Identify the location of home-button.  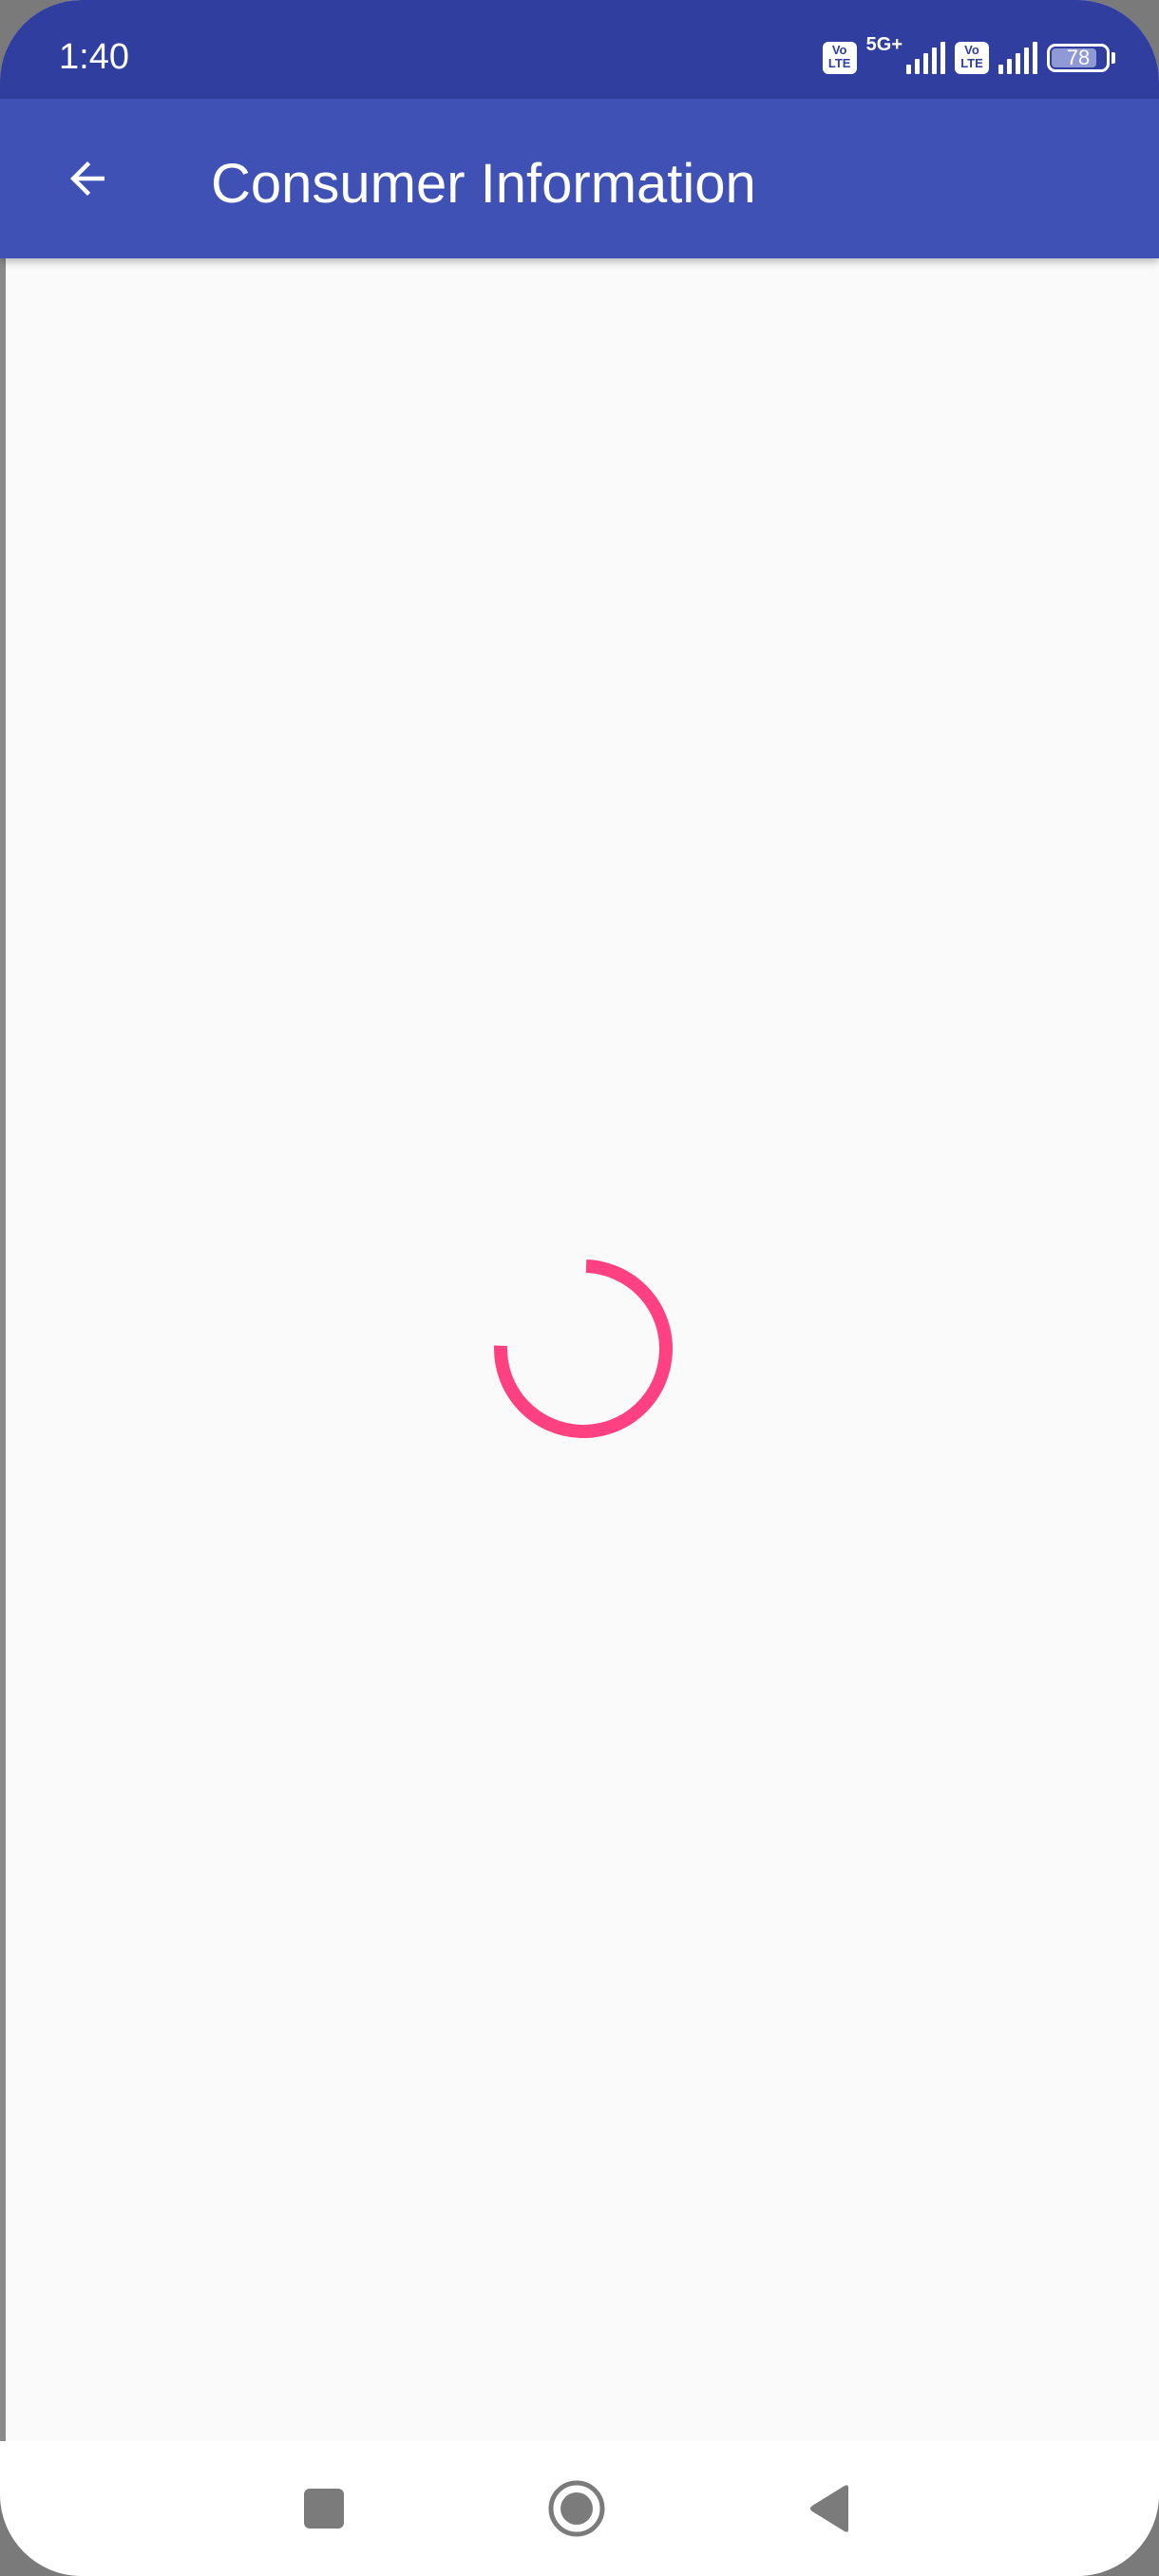
(576, 2508).